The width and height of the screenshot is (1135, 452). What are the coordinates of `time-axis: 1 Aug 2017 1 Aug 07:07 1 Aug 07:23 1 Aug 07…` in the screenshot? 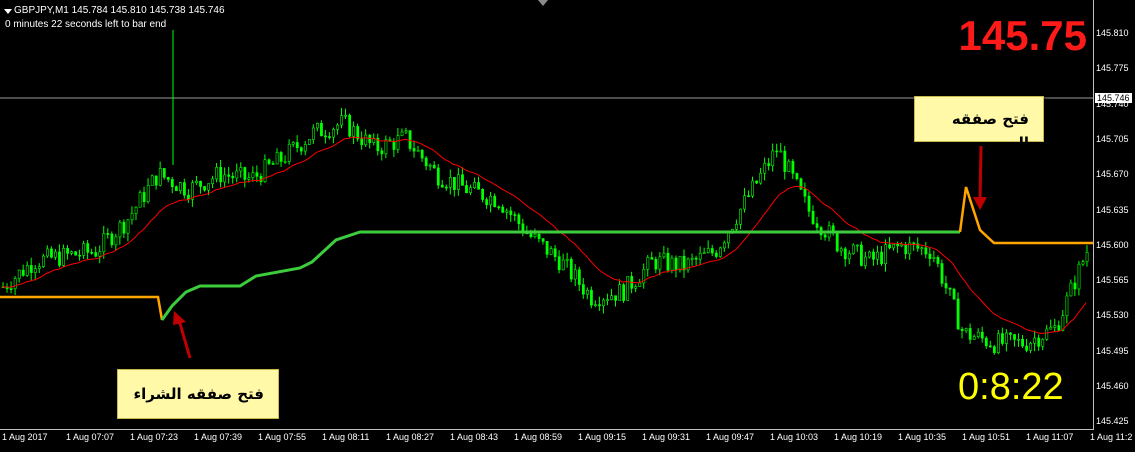 It's located at (567, 441).